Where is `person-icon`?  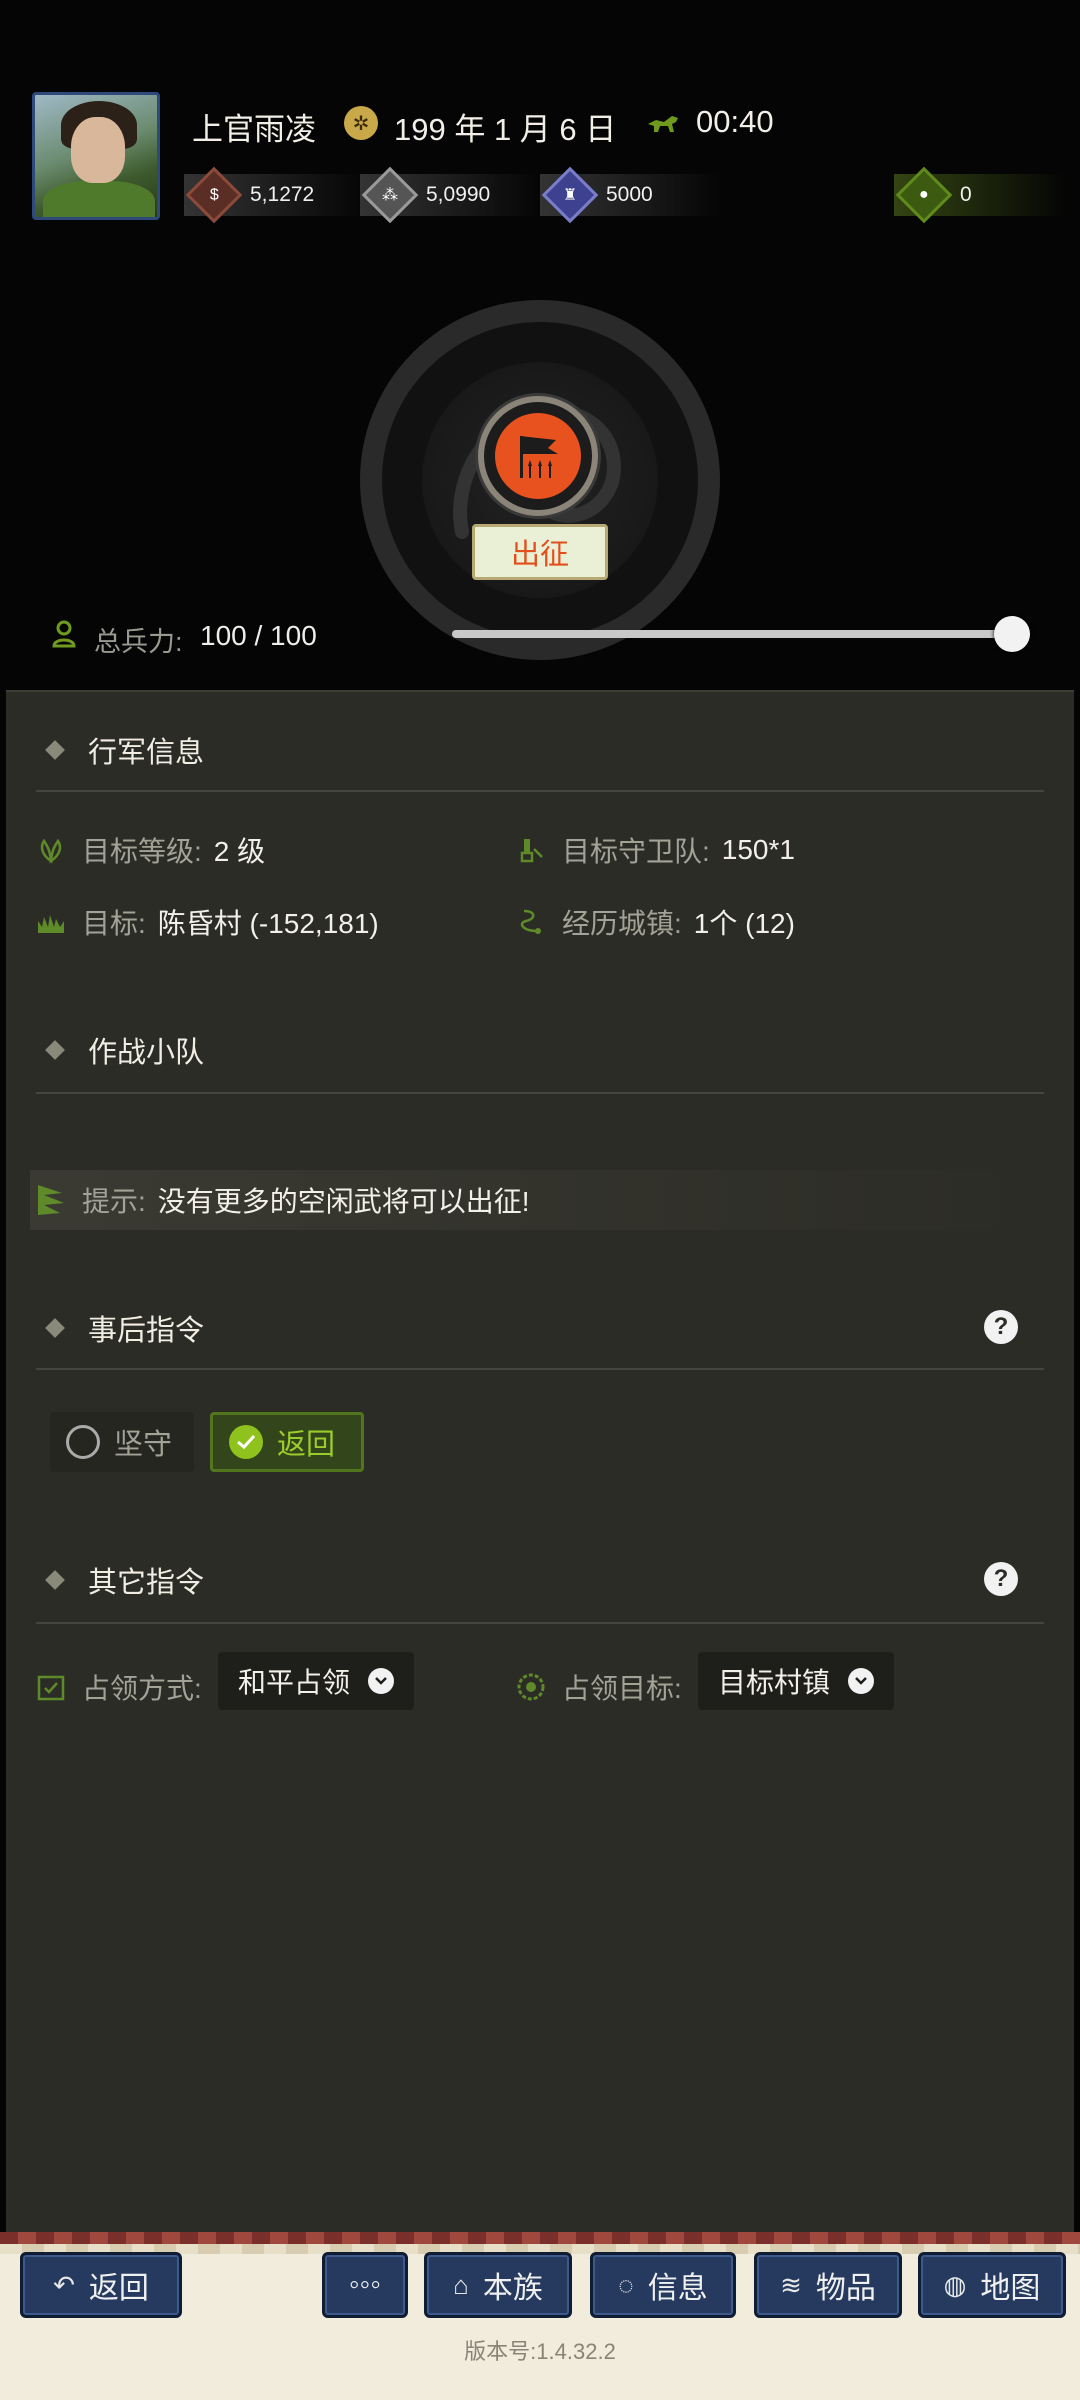
person-icon is located at coordinates (64, 634).